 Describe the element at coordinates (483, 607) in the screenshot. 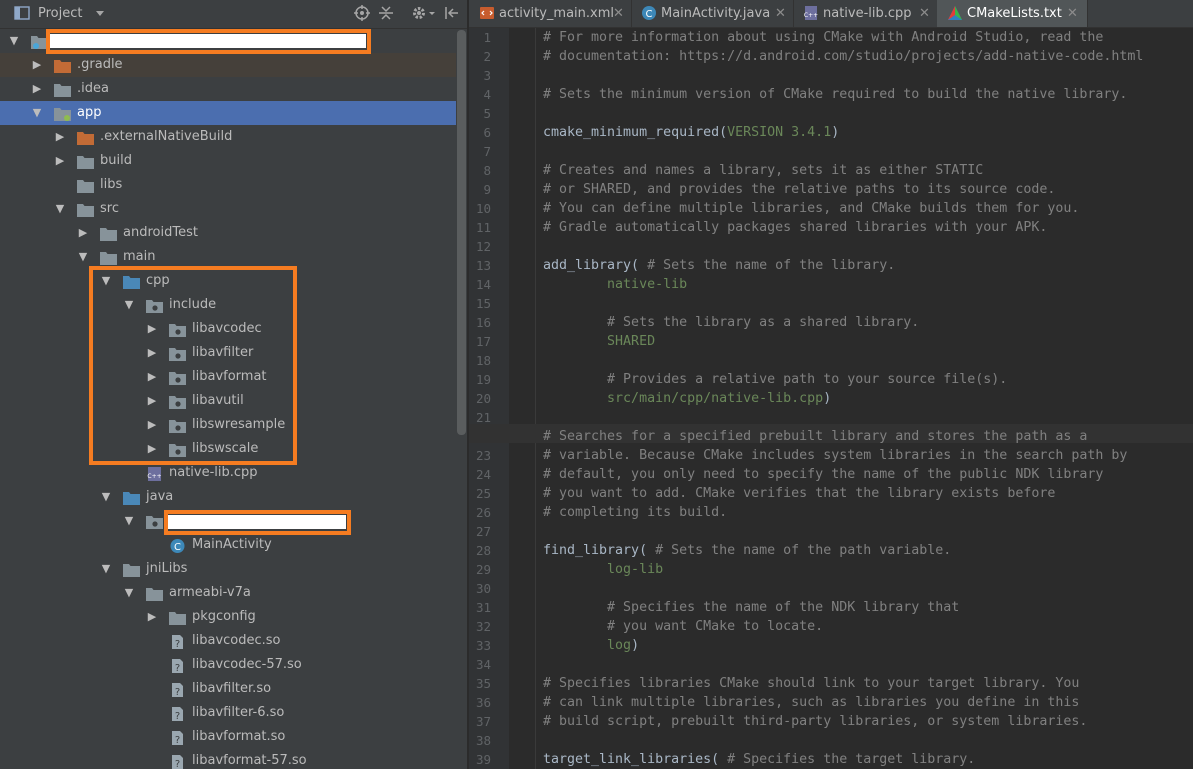

I see `line-number: 31` at that location.